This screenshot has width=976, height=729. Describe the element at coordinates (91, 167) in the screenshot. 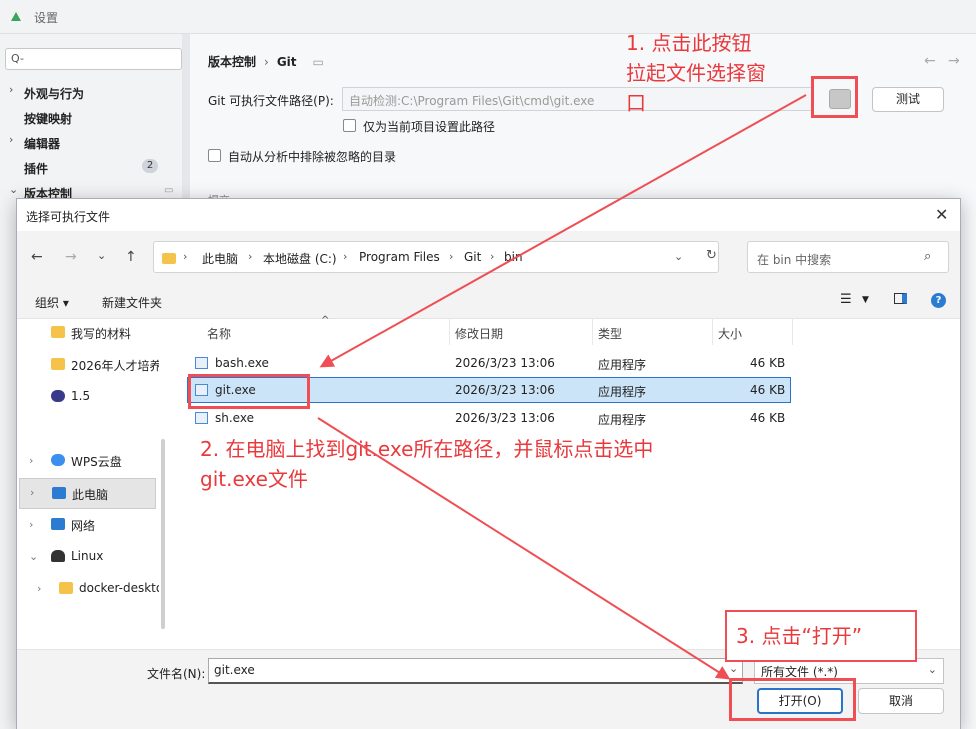

I see `sidebar-item-plugins: 插件 2` at that location.